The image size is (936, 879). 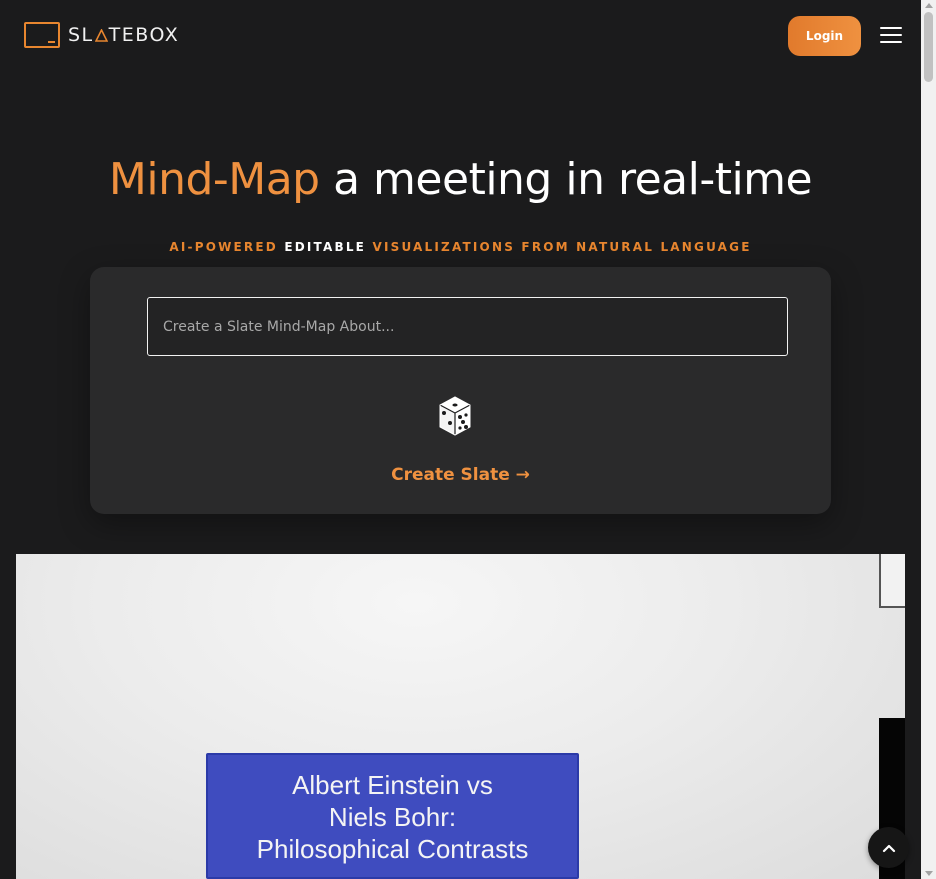 I want to click on mind-map-topic-input, so click(x=467, y=326).